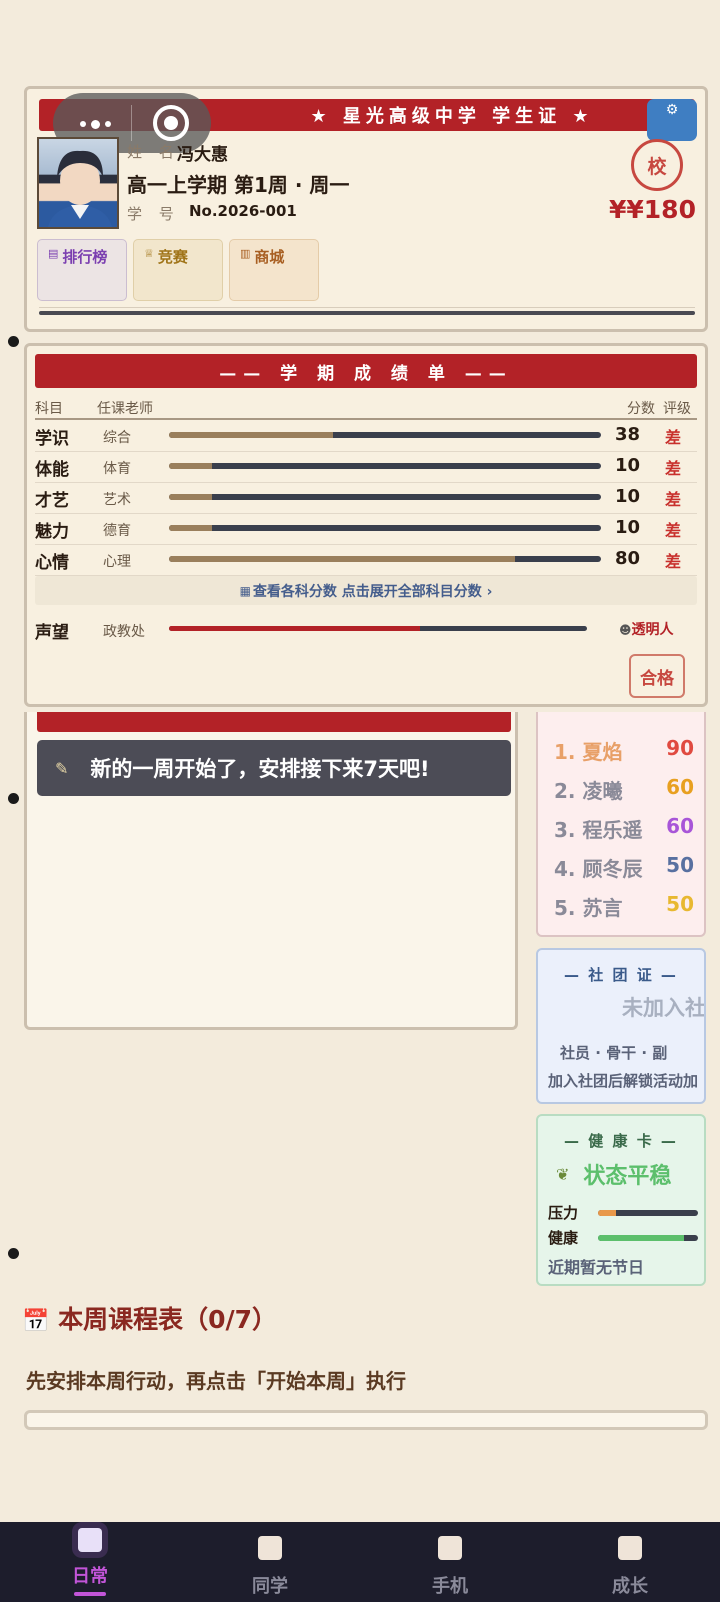 The image size is (720, 1602). Describe the element at coordinates (52, 633) in the screenshot. I see `prestige-label: 声望` at that location.